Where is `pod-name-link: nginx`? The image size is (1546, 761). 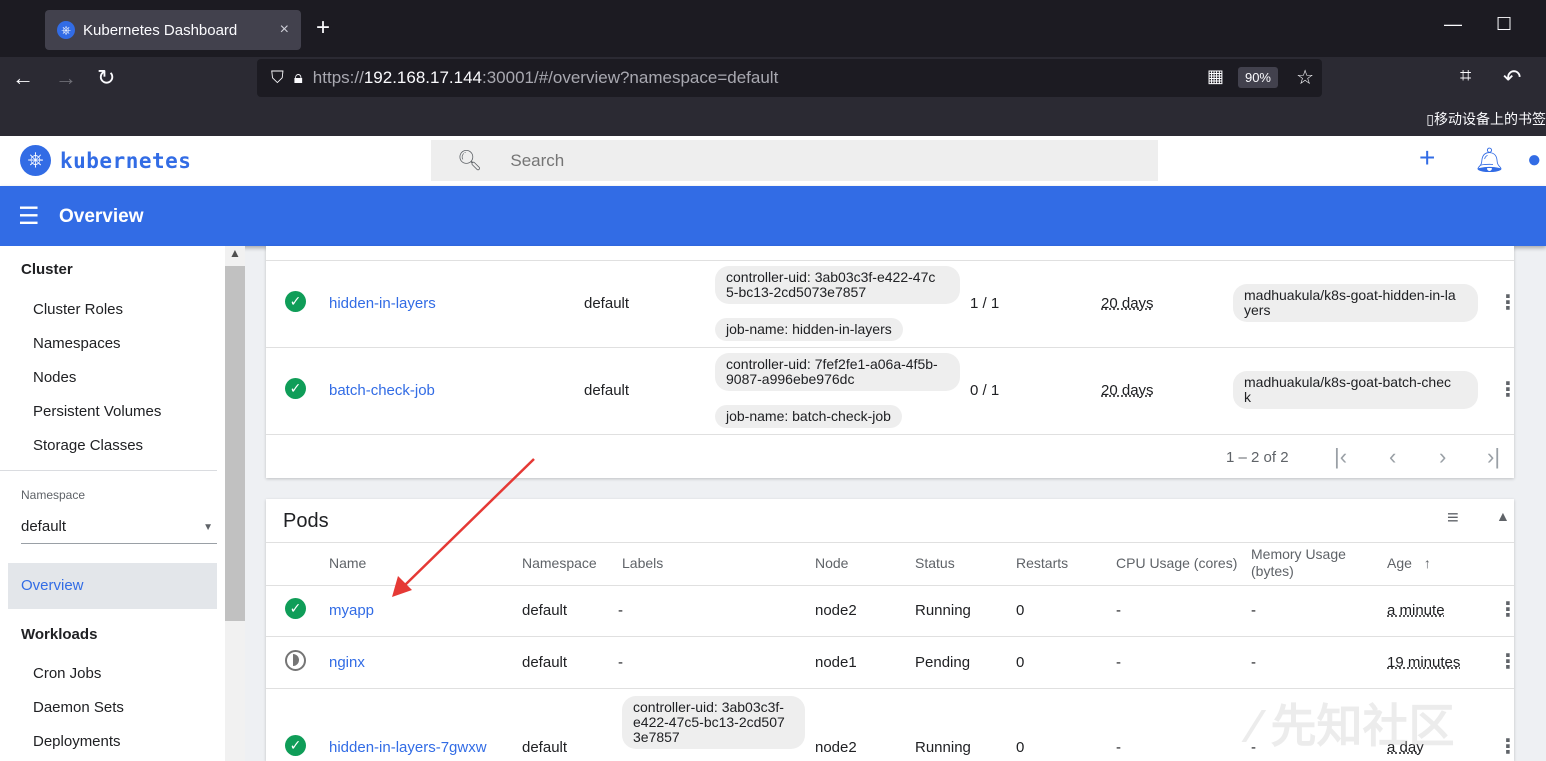
pod-name-link: nginx is located at coordinates (347, 662).